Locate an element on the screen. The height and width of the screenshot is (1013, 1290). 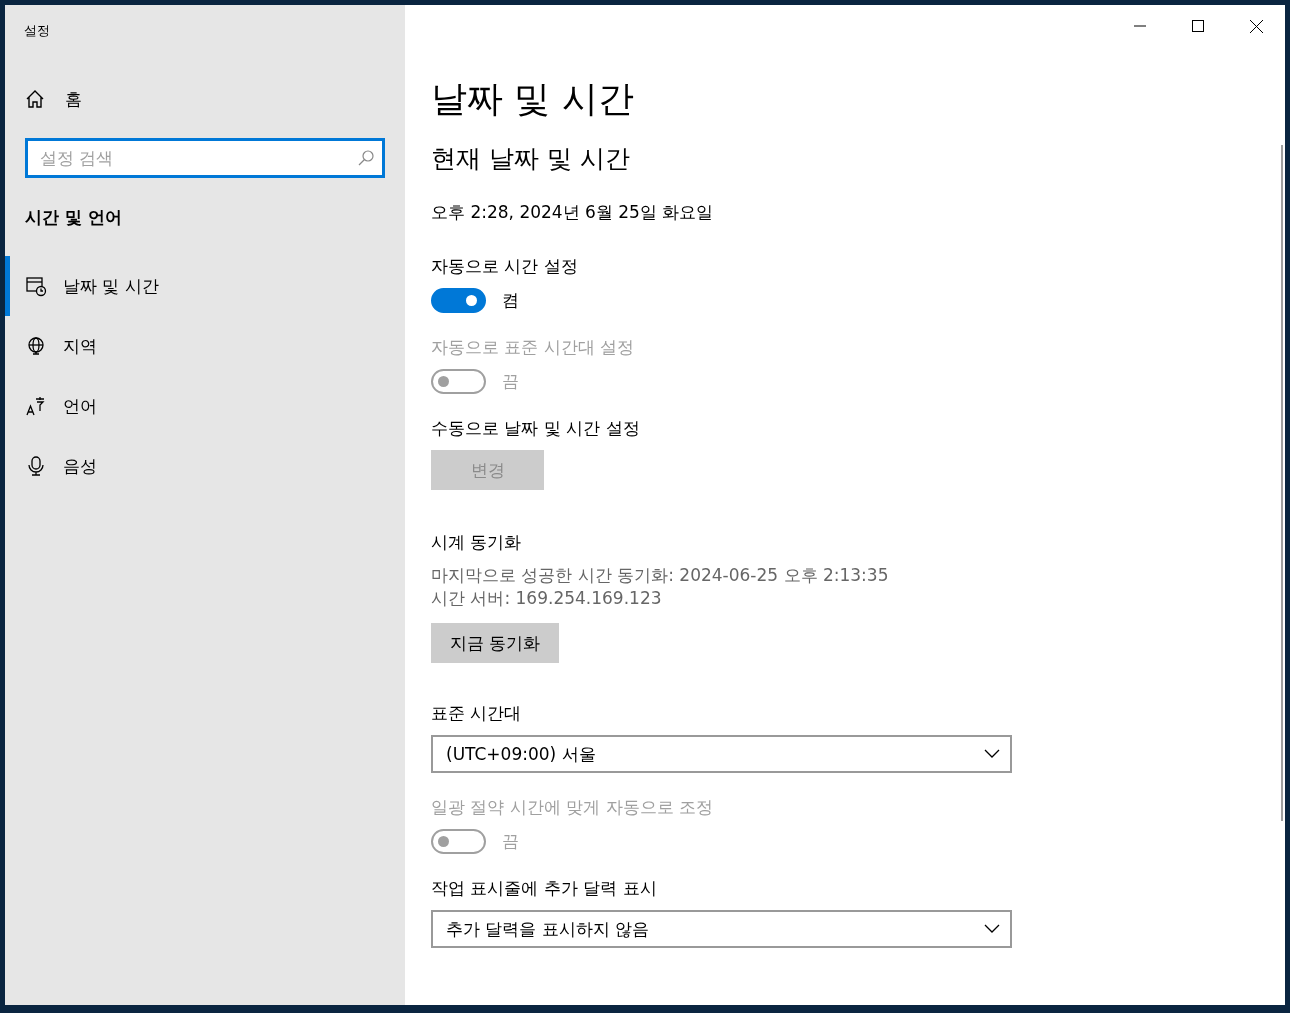
toggle-state: 켬 is located at coordinates (510, 300).